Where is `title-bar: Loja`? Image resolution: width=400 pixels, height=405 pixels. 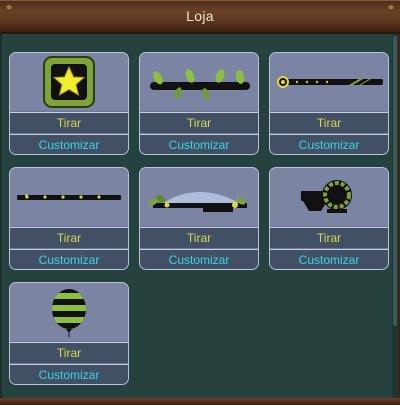 title-bar: Loja is located at coordinates (200, 17).